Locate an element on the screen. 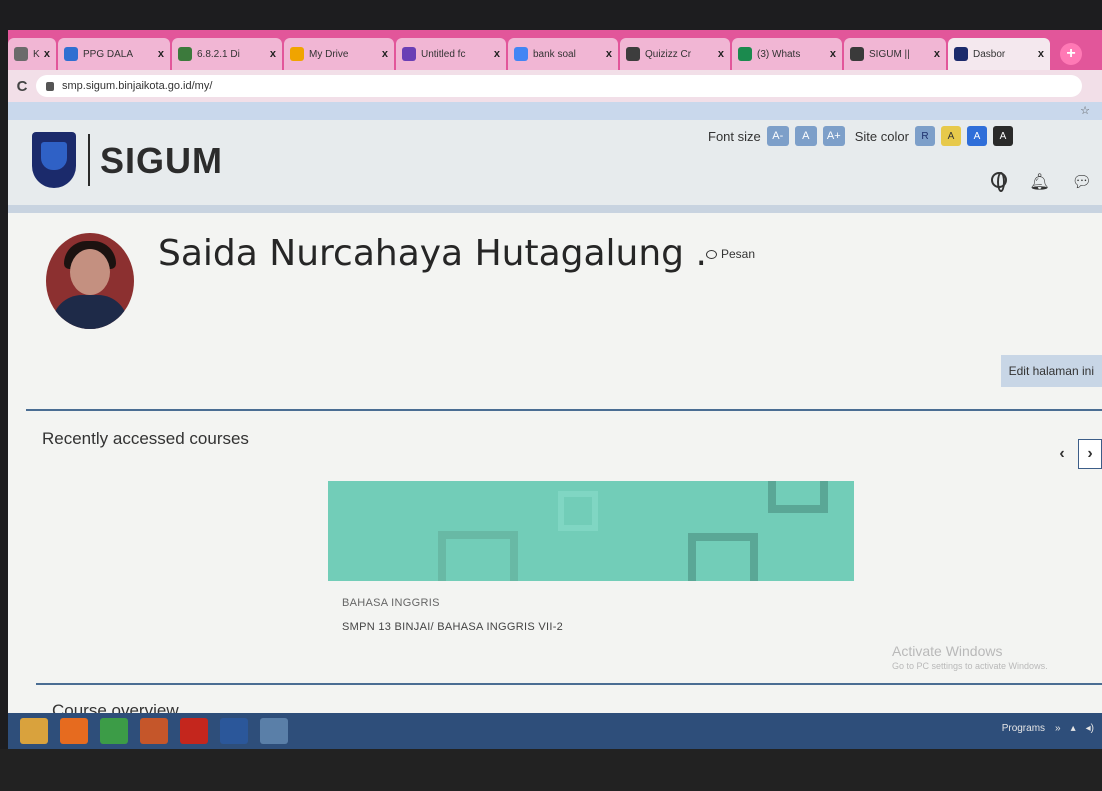 The image size is (1102, 791). carousel-nav: ‹ › is located at coordinates (1076, 454).